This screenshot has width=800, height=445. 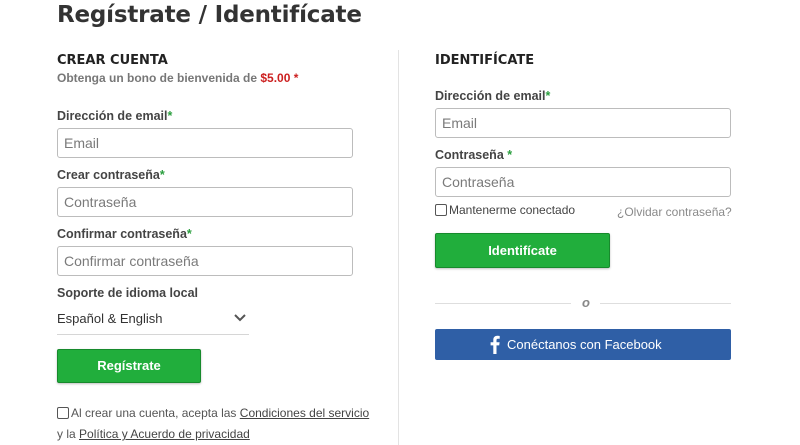 I want to click on register-email-input, so click(x=205, y=143).